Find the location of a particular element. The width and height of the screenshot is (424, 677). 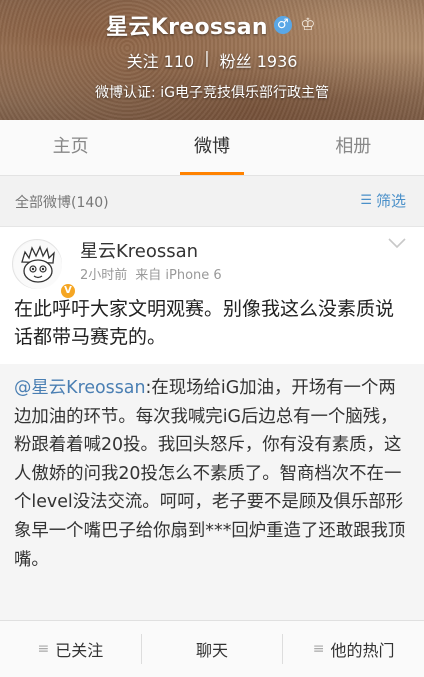

fans-label: 粉丝 is located at coordinates (235, 61).